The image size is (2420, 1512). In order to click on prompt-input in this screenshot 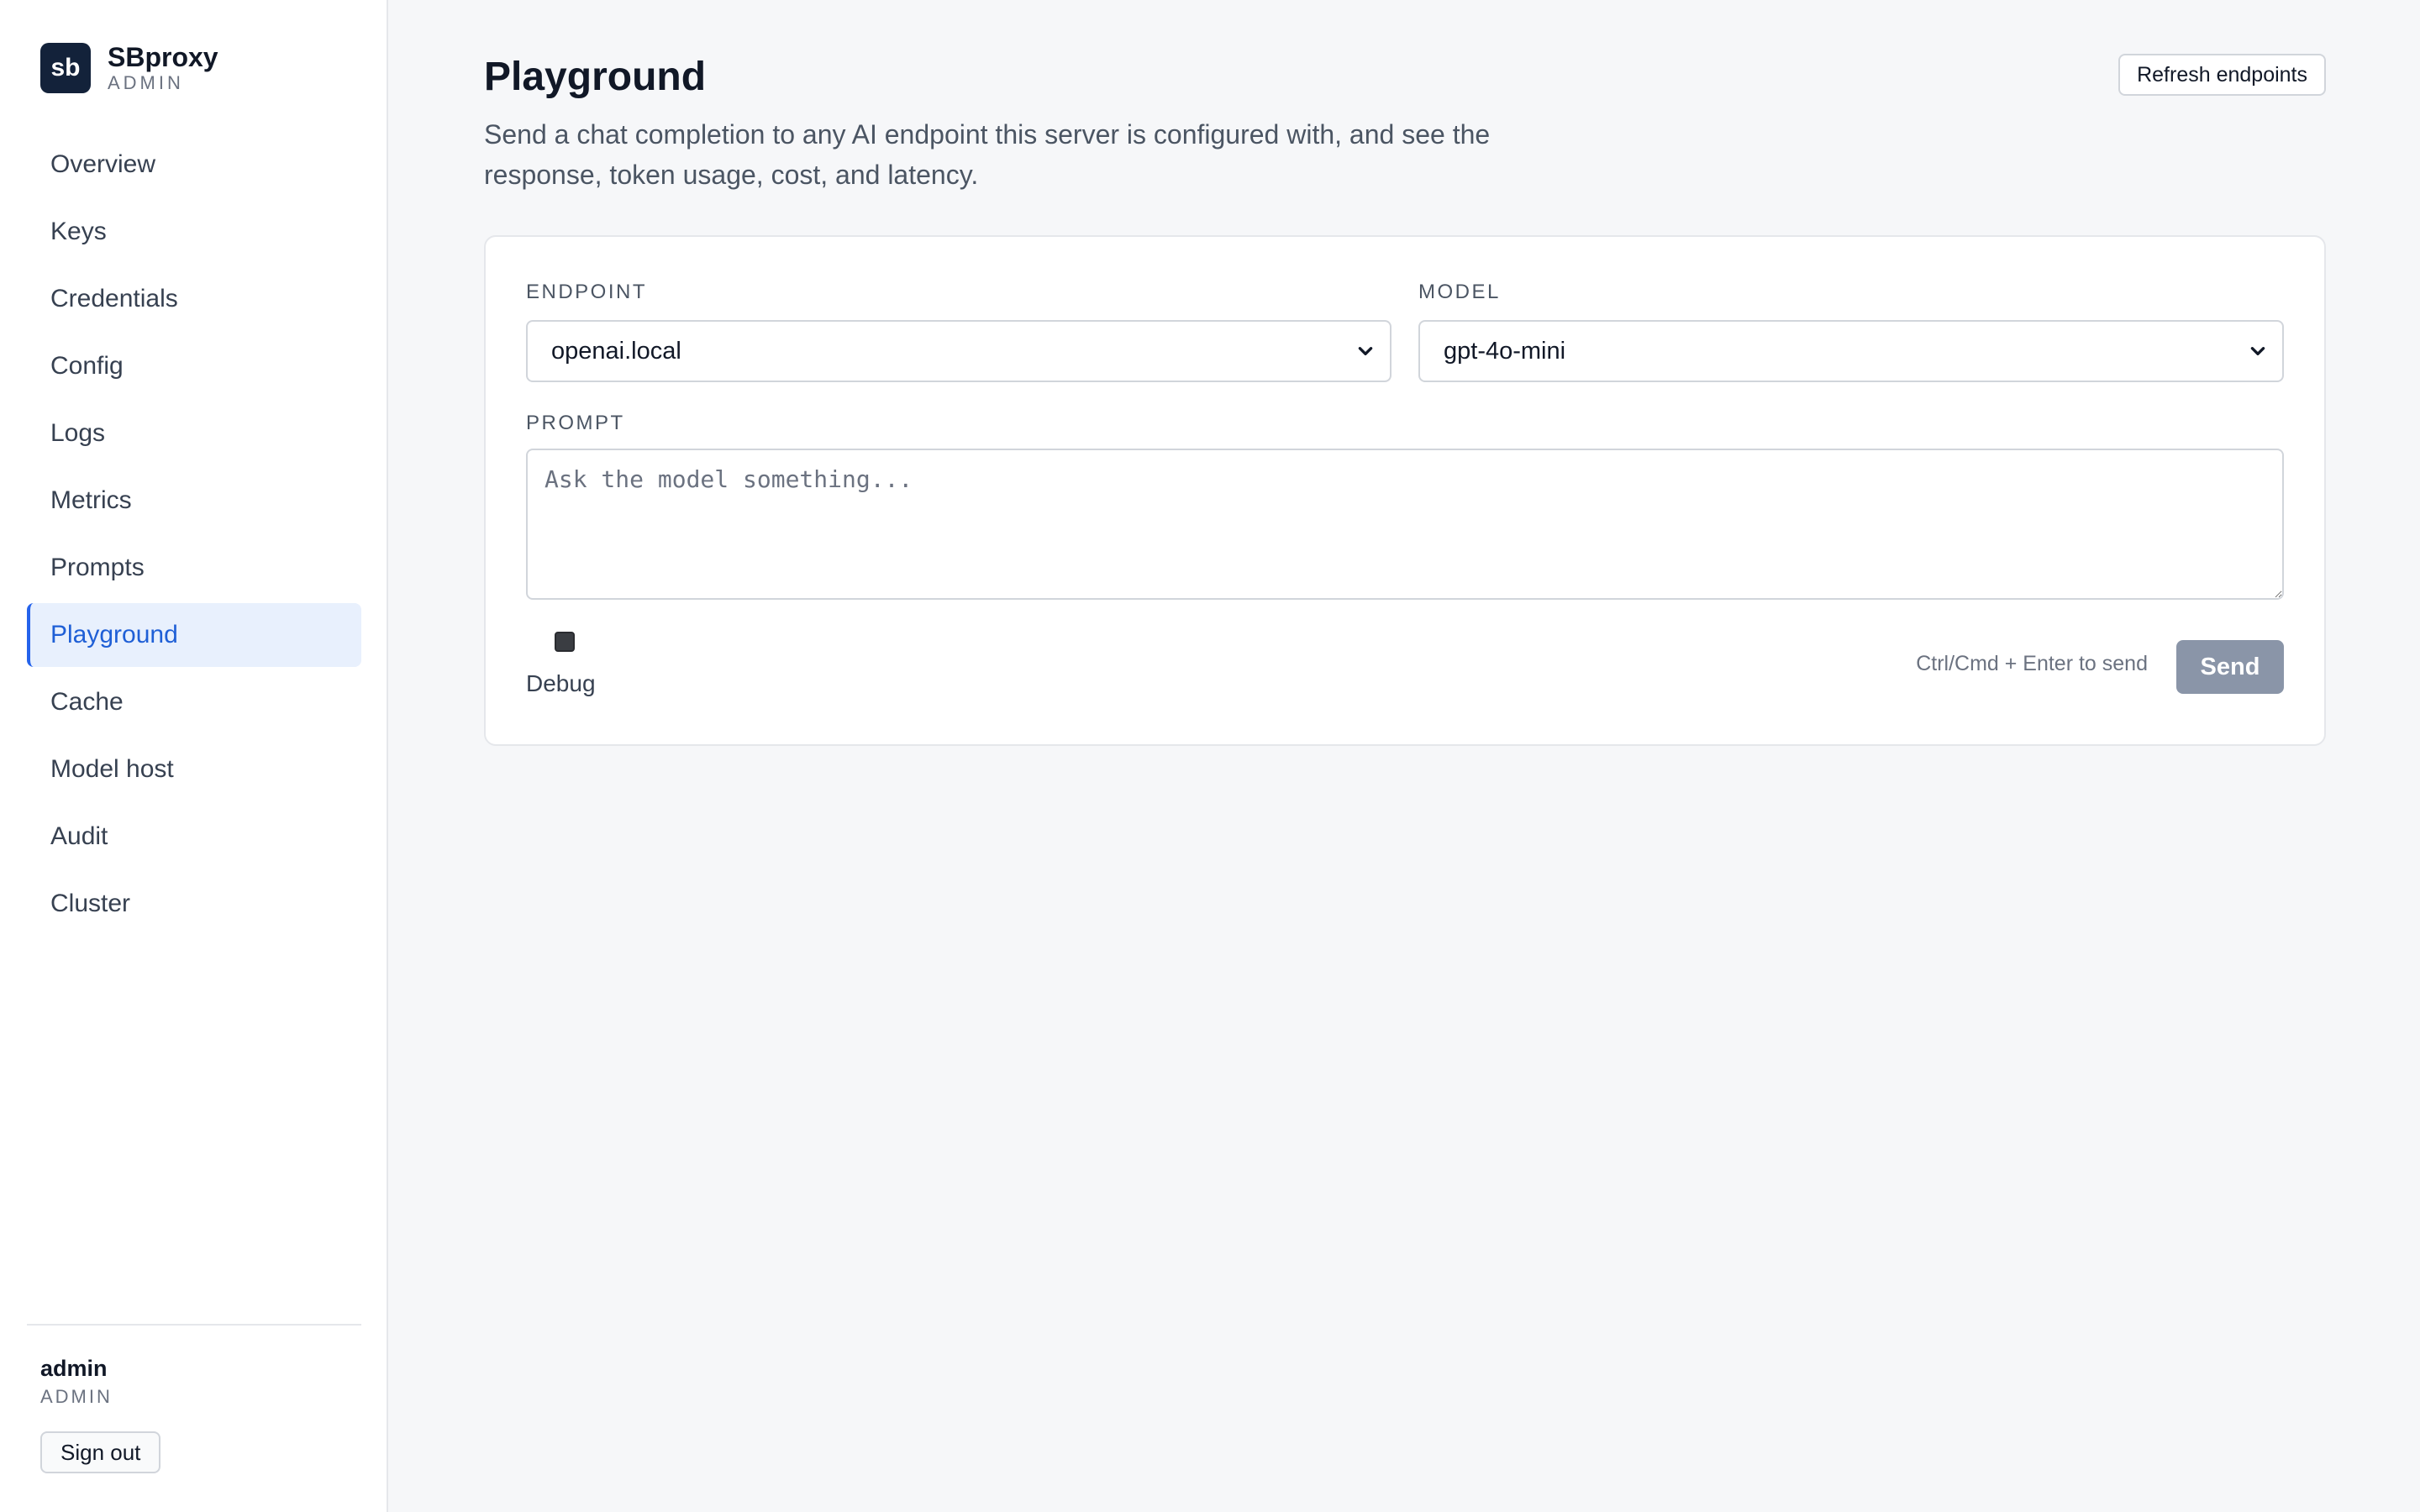, I will do `click(1405, 524)`.